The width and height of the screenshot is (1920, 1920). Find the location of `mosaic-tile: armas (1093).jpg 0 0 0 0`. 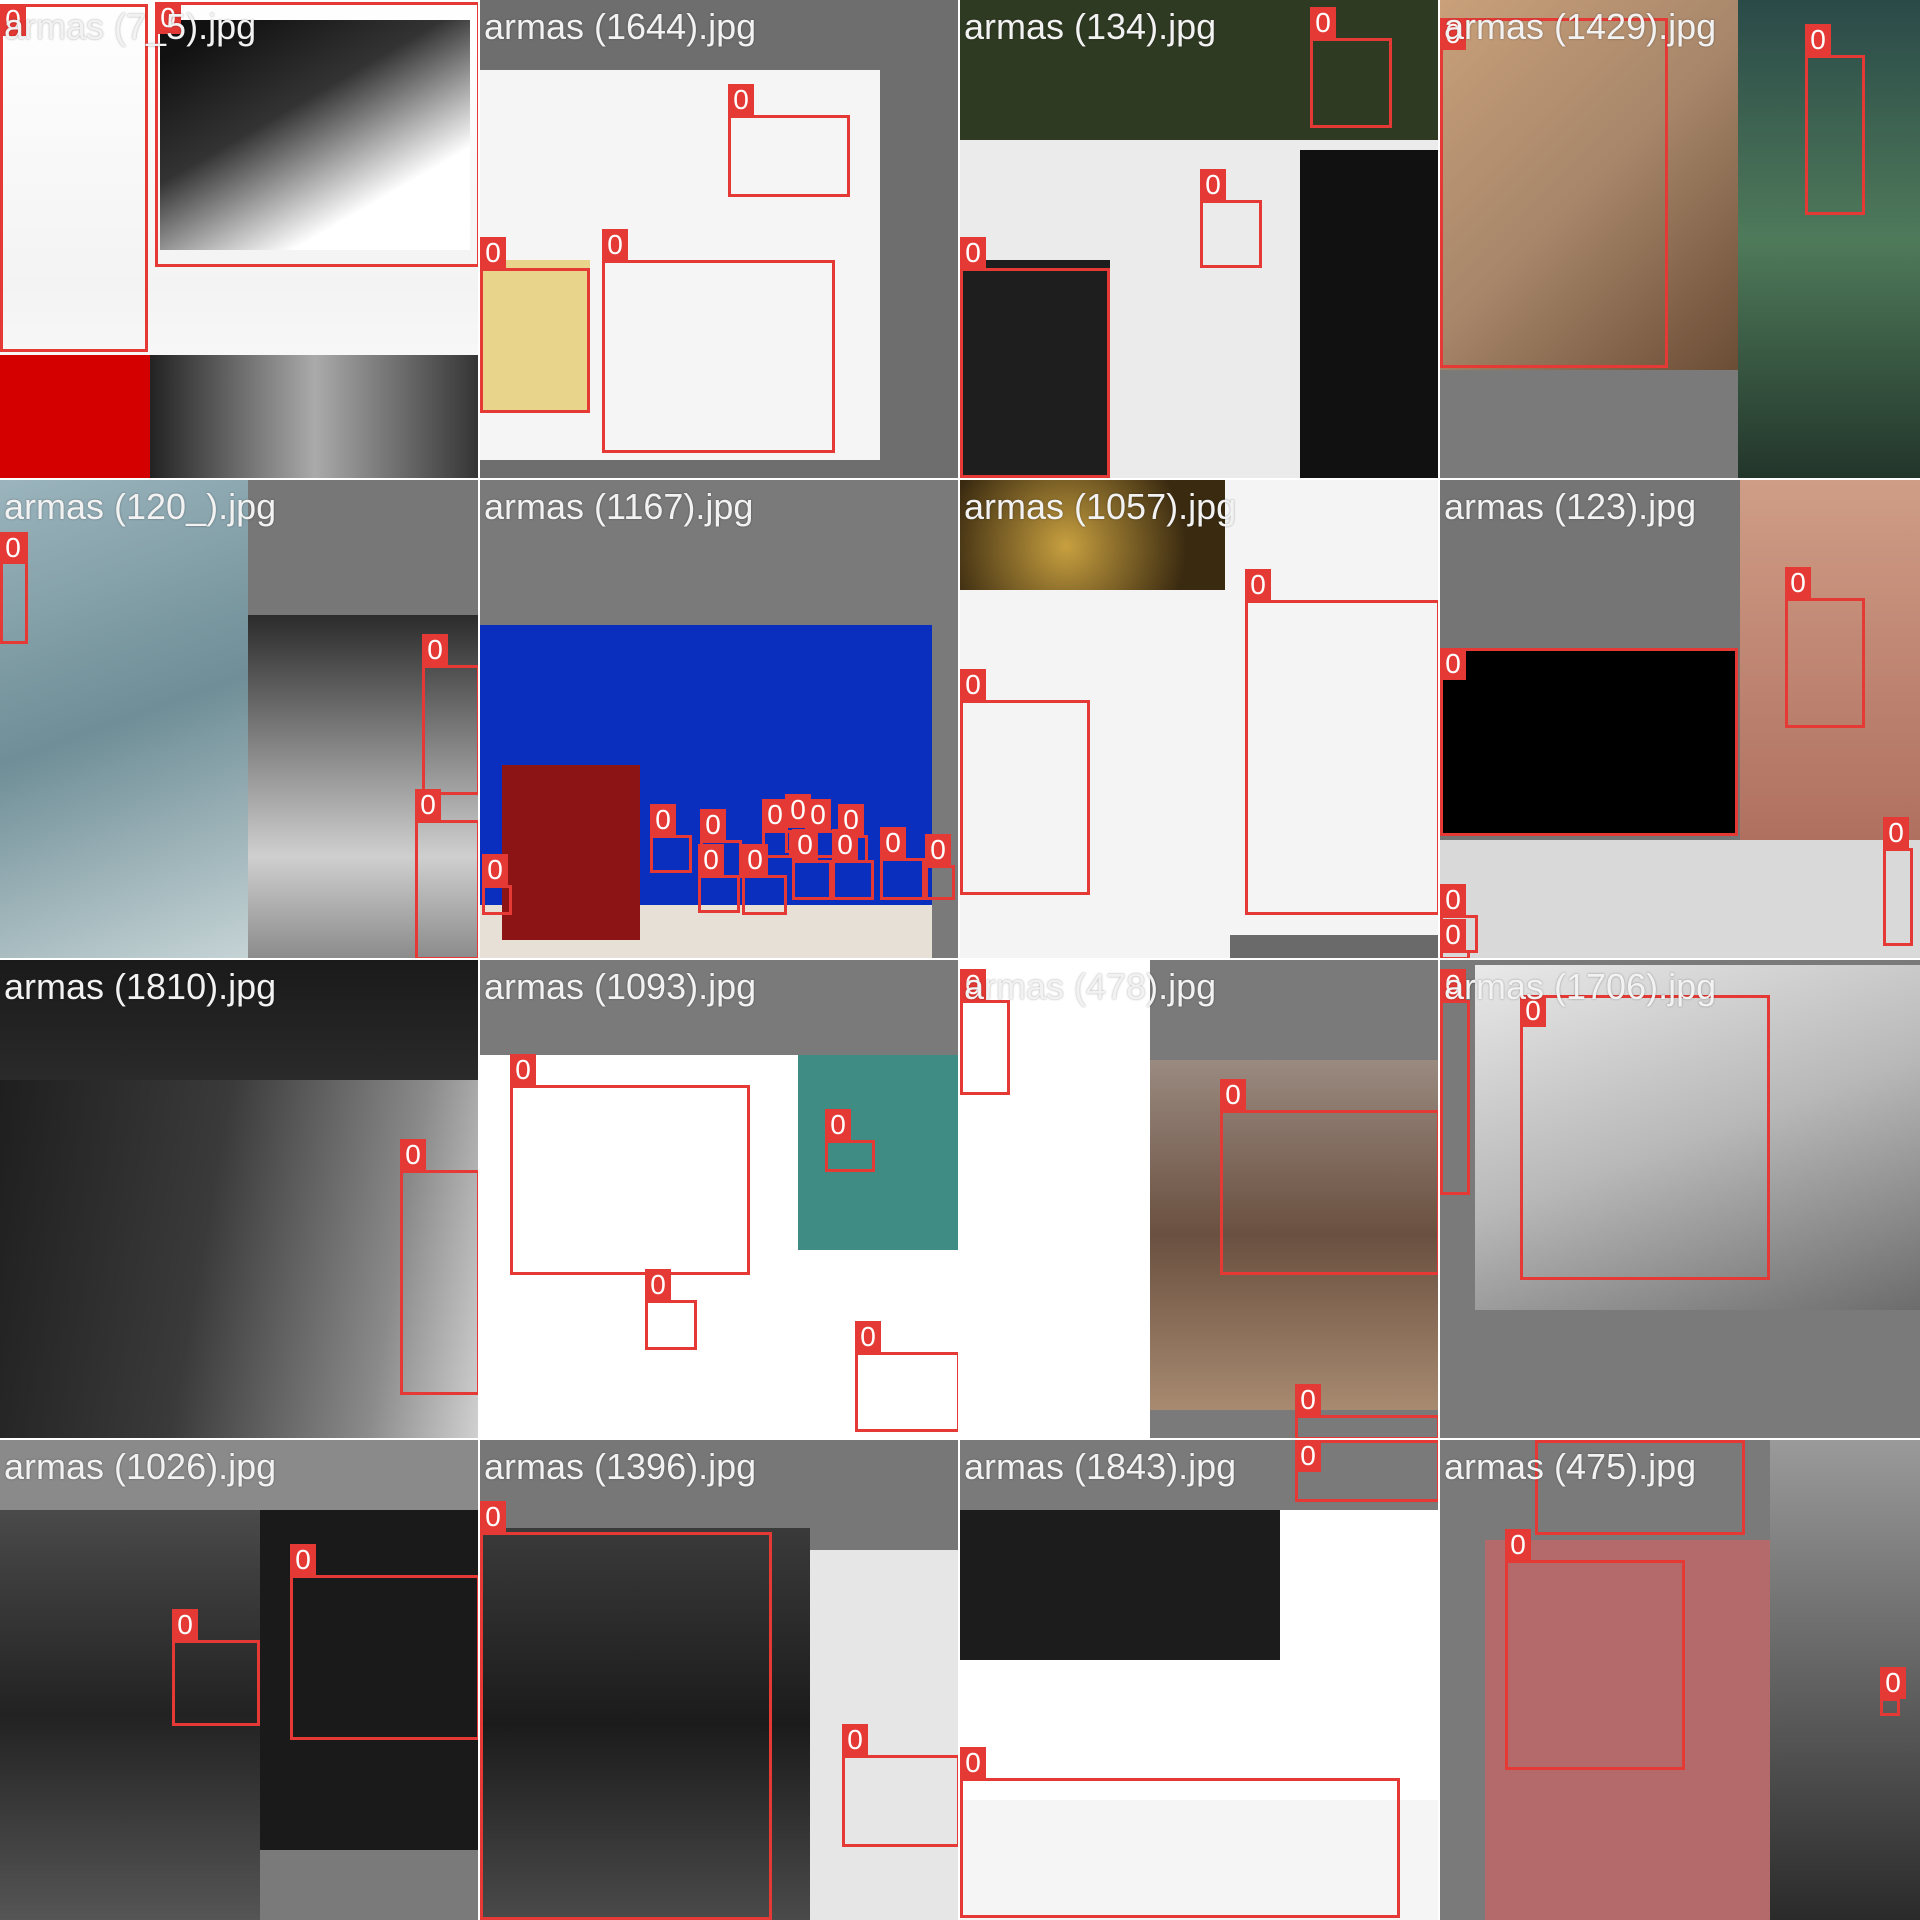

mosaic-tile: armas (1093).jpg 0 0 0 0 is located at coordinates (720, 1200).